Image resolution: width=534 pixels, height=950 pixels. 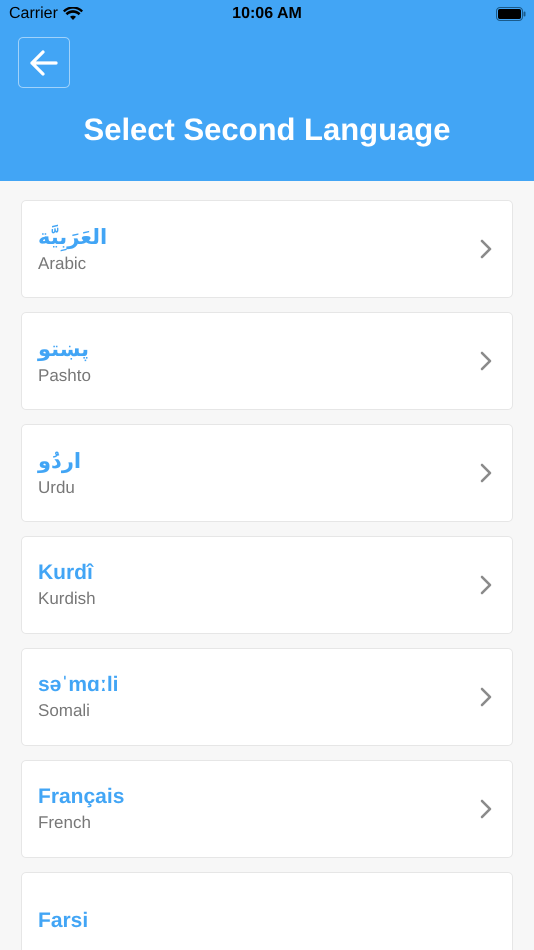 What do you see at coordinates (72, 14) in the screenshot?
I see `wifi-icon` at bounding box center [72, 14].